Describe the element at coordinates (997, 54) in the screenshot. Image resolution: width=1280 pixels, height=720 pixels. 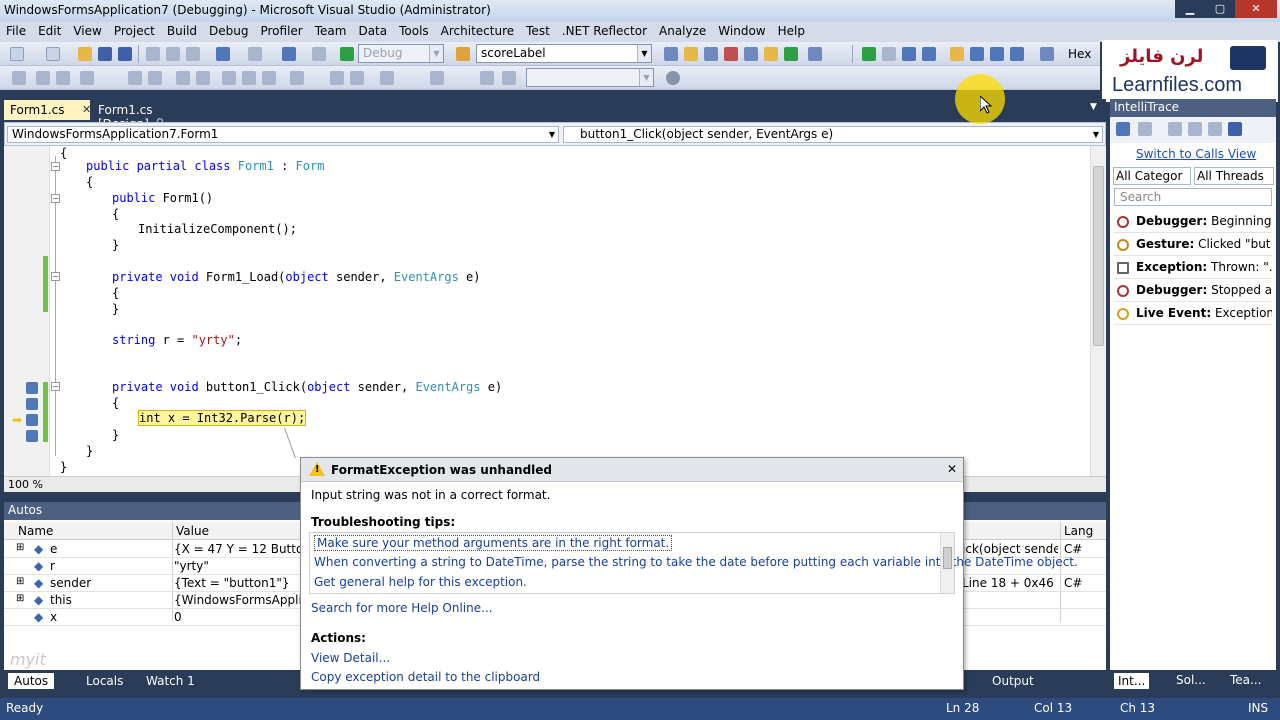
I see `step-over-icon` at that location.